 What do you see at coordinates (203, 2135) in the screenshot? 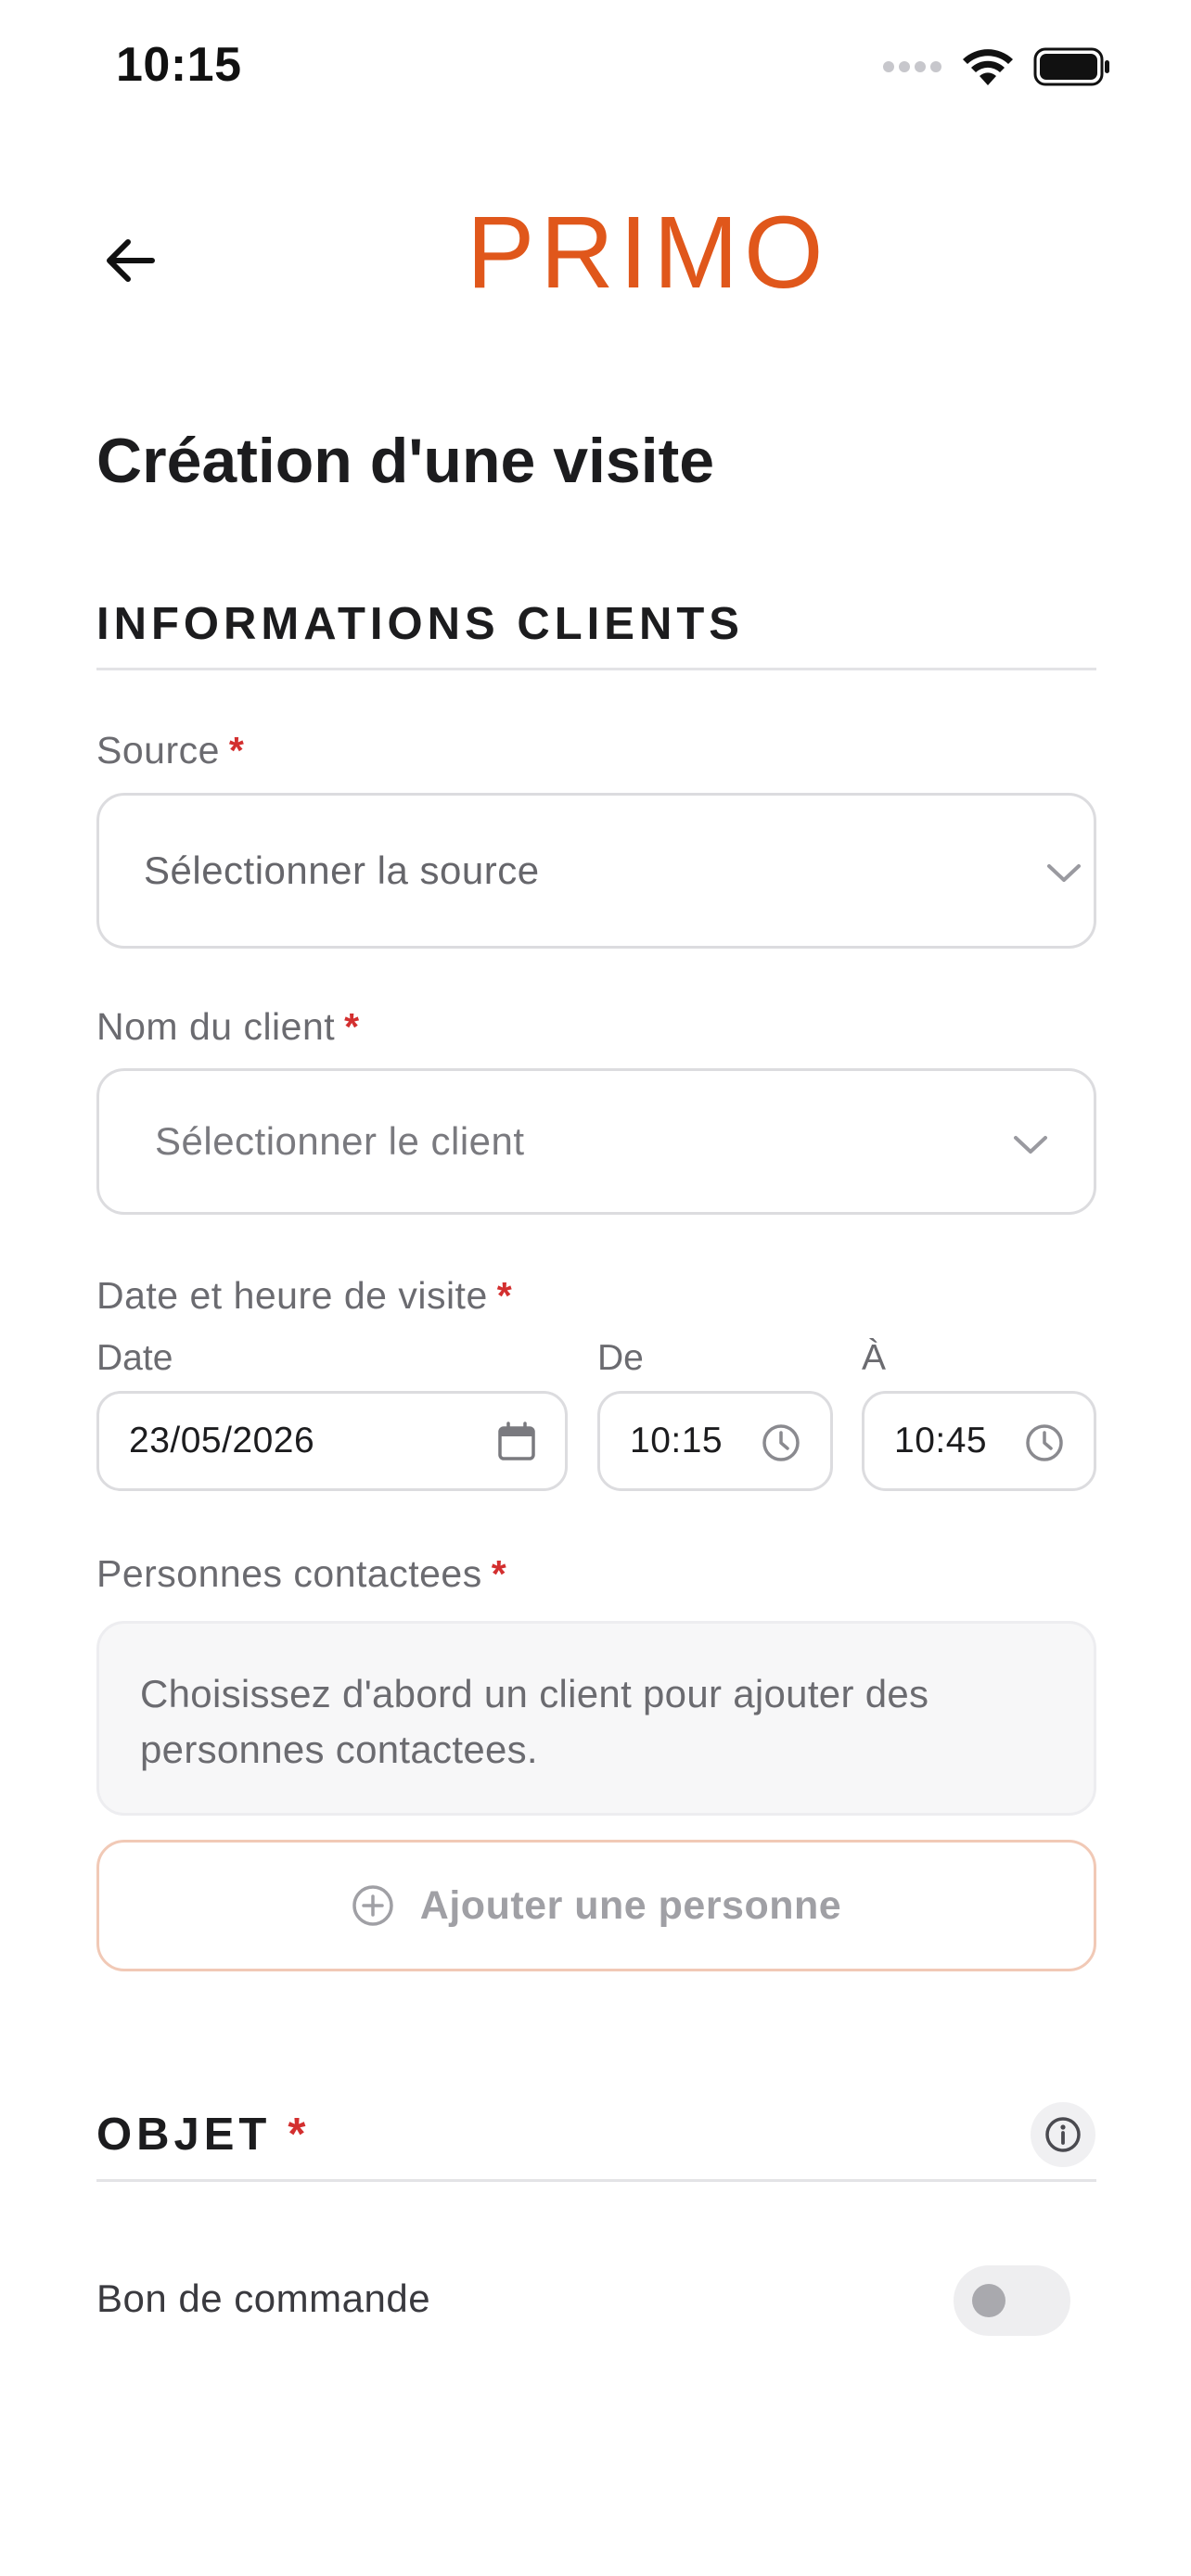
I see `section-title-objet: OBJET *` at bounding box center [203, 2135].